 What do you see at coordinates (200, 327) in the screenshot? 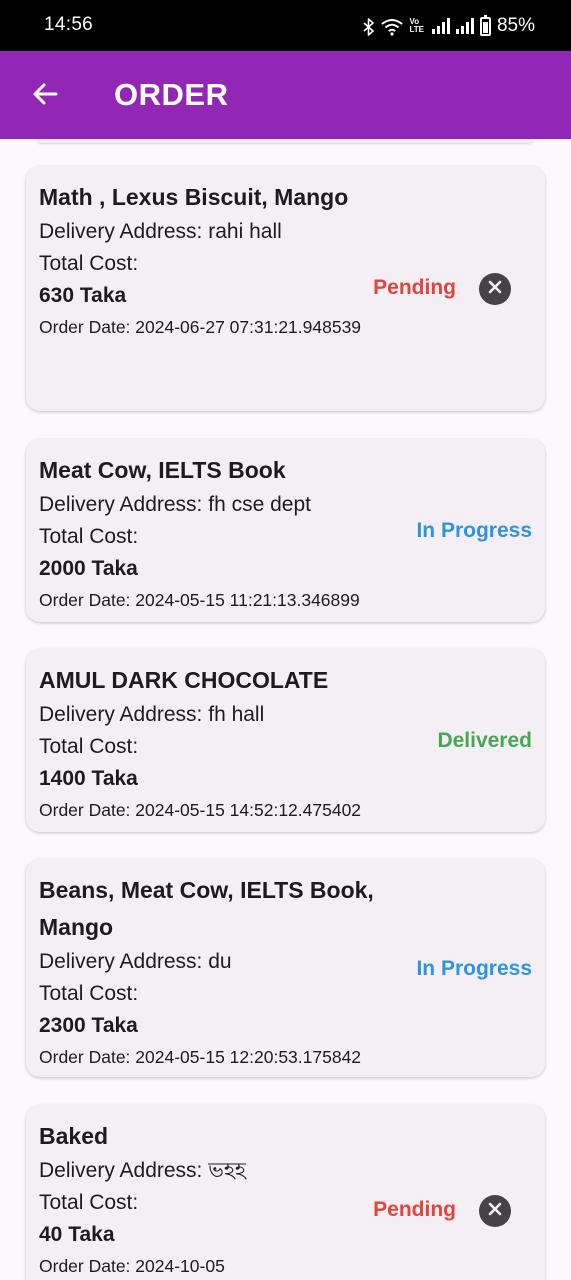
I see `order-date: Order Date: 2024-06-27 07:31:21.948539` at bounding box center [200, 327].